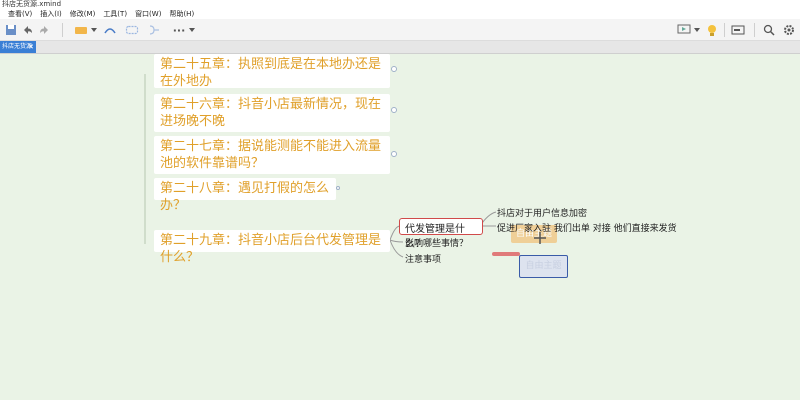 The width and height of the screenshot is (800, 400). What do you see at coordinates (31, 47) in the screenshot?
I see `close-icon: ✕` at bounding box center [31, 47].